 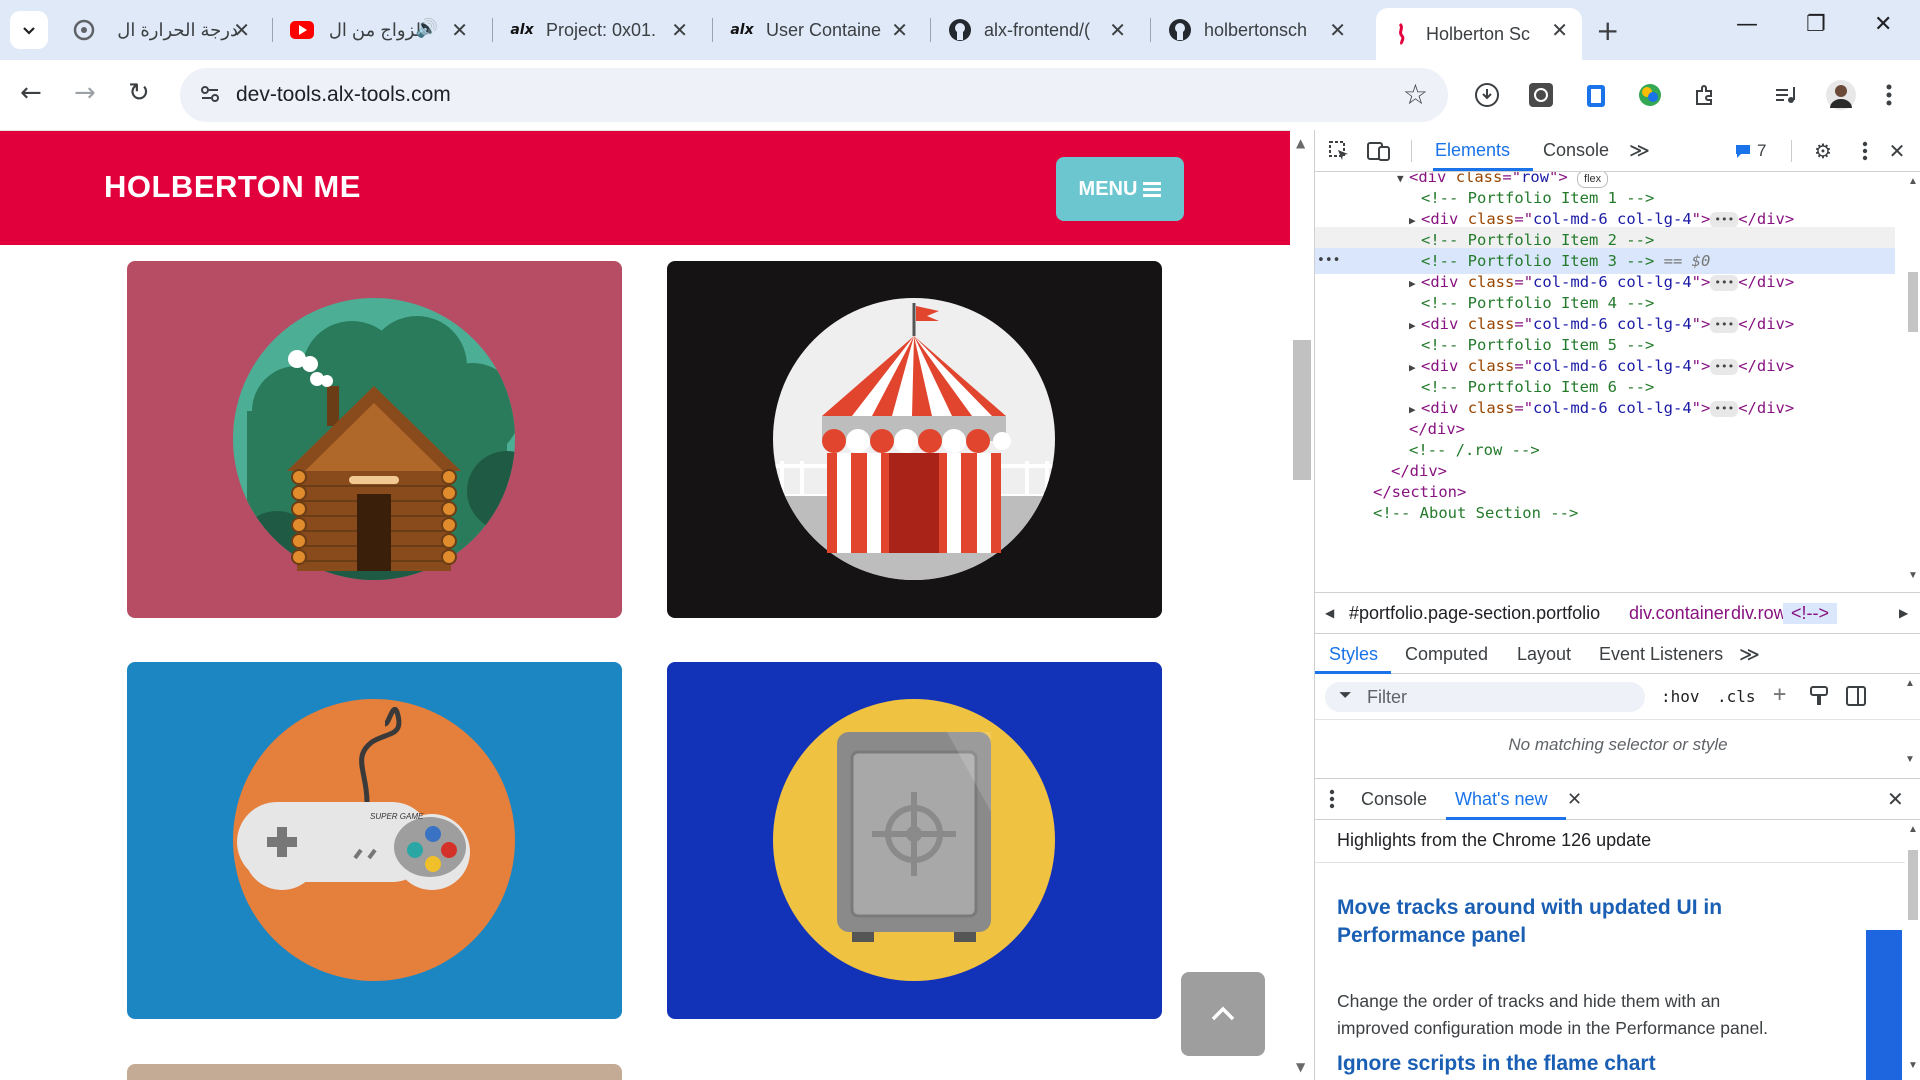 What do you see at coordinates (210, 96) in the screenshot?
I see `site-settings-icon` at bounding box center [210, 96].